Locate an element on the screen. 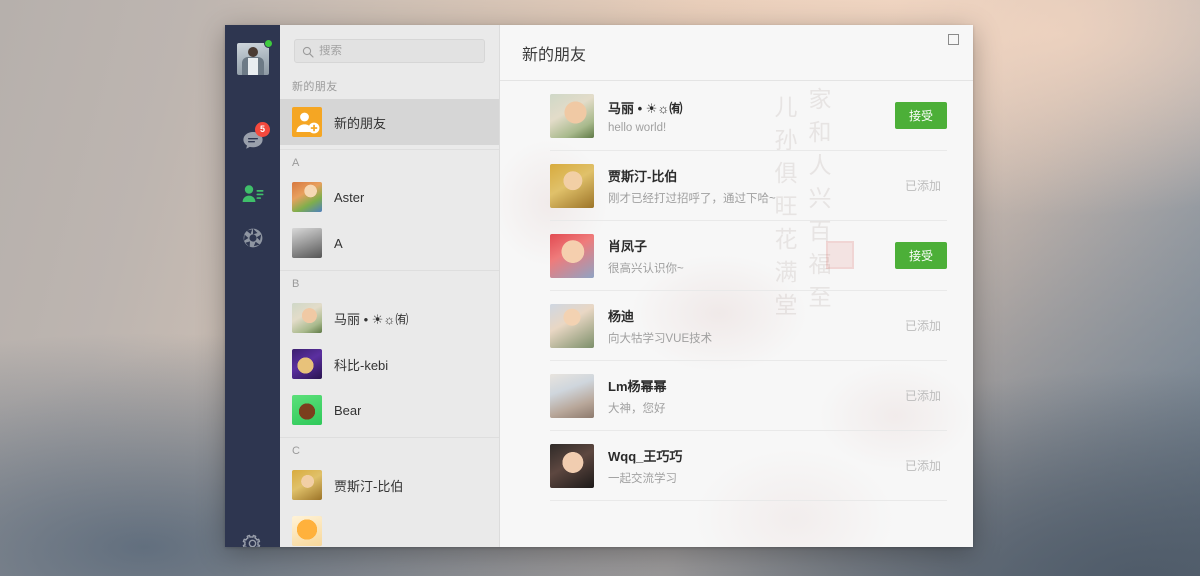  friend-request-row: 肖凤子 很高兴认识你~ 接受 is located at coordinates (748, 256).